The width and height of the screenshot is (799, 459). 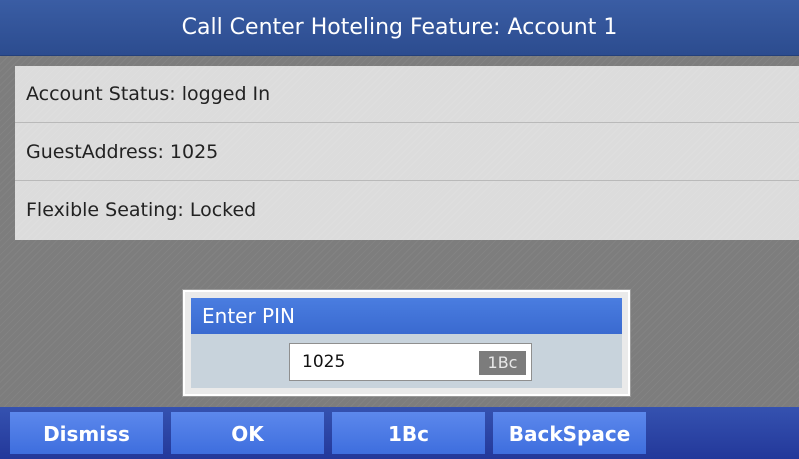 I want to click on dialog-body: 1025 1Bc, so click(x=406, y=361).